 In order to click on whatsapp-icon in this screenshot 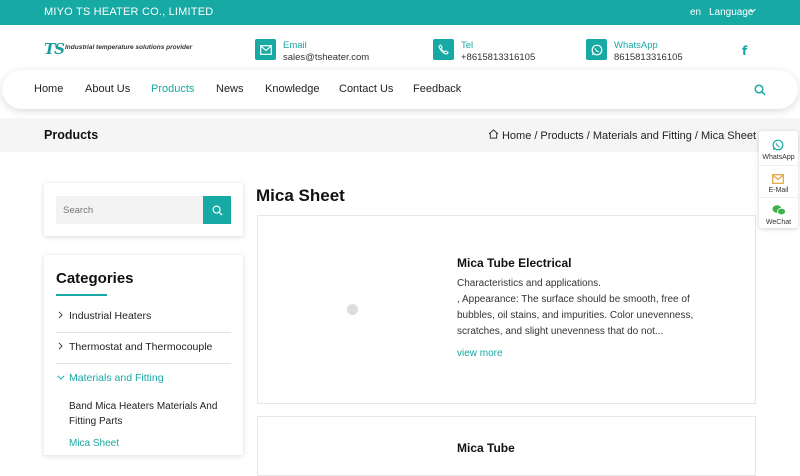, I will do `click(596, 49)`.